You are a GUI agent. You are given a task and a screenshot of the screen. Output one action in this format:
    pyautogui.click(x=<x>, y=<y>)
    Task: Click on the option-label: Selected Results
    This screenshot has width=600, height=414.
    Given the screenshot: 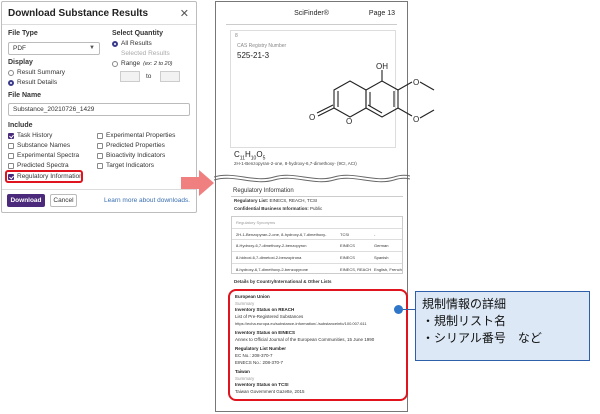 What is the action you would take?
    pyautogui.click(x=145, y=53)
    